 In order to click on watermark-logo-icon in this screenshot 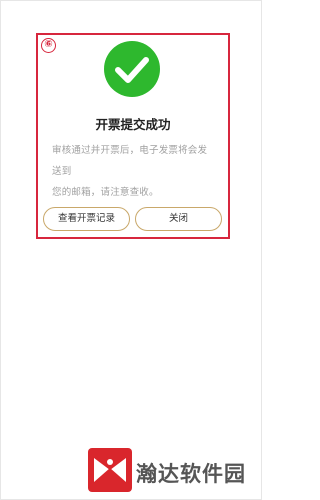, I will do `click(110, 470)`.